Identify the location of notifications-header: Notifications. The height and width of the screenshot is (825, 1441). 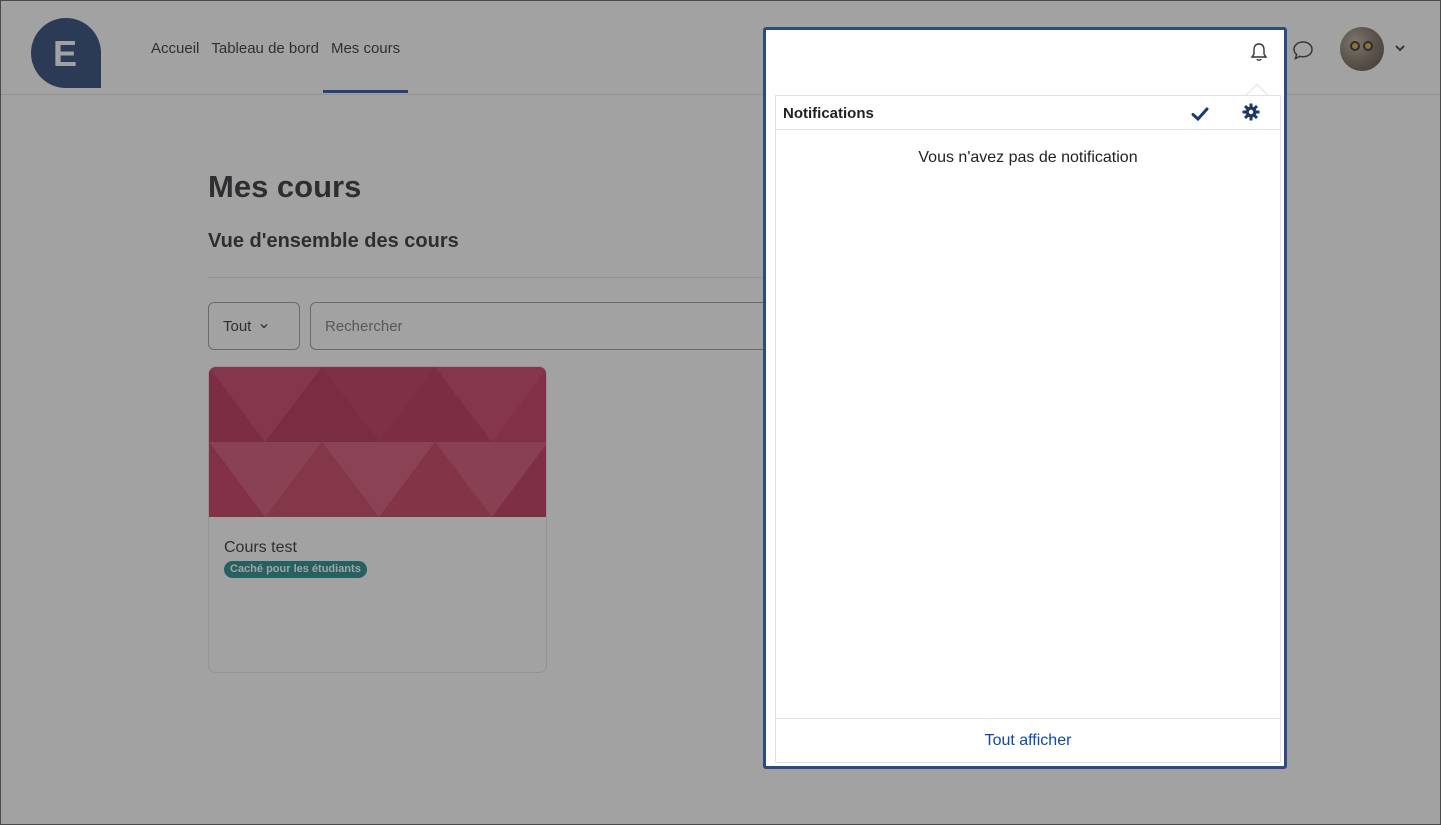
(1028, 113).